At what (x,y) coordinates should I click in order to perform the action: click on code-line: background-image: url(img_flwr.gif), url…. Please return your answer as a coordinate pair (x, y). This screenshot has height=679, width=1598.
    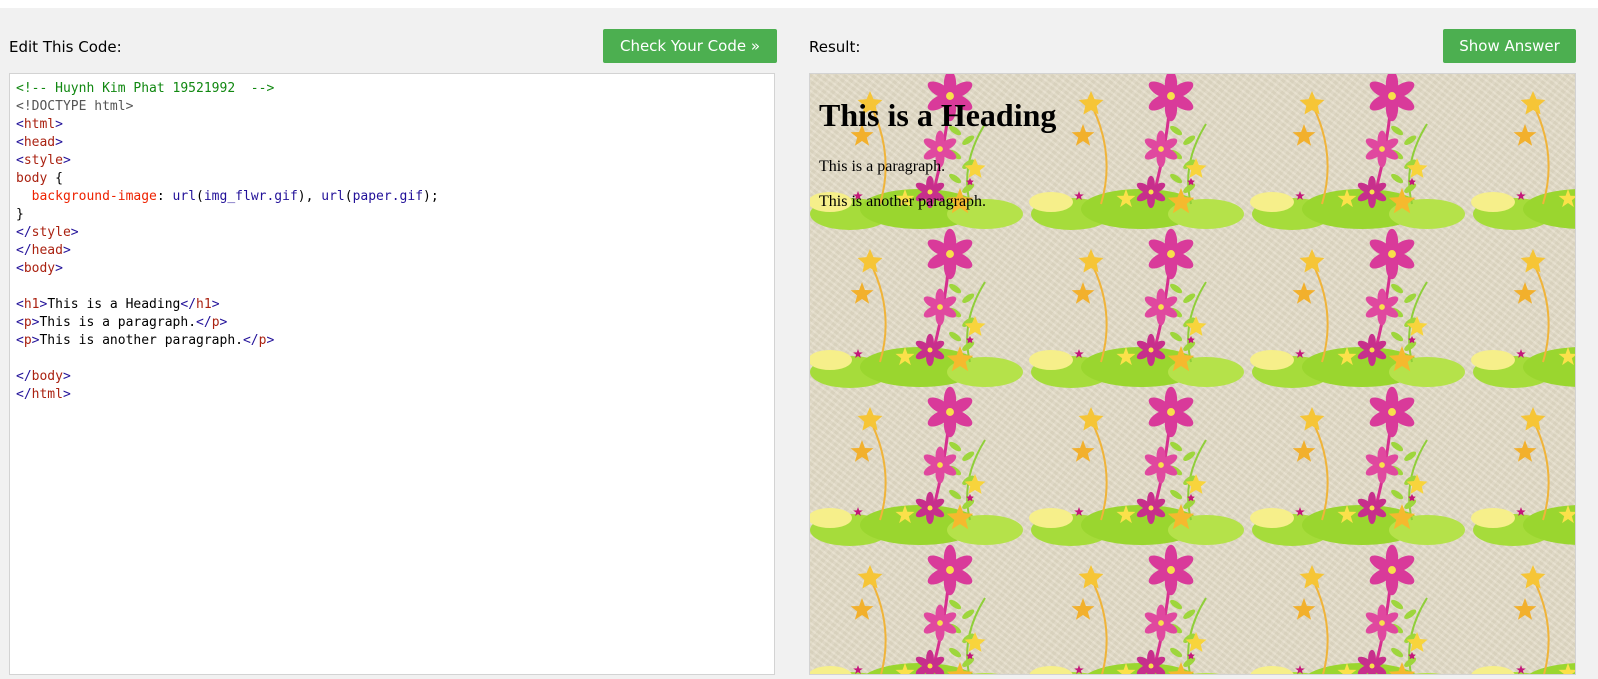
    Looking at the image, I should click on (392, 197).